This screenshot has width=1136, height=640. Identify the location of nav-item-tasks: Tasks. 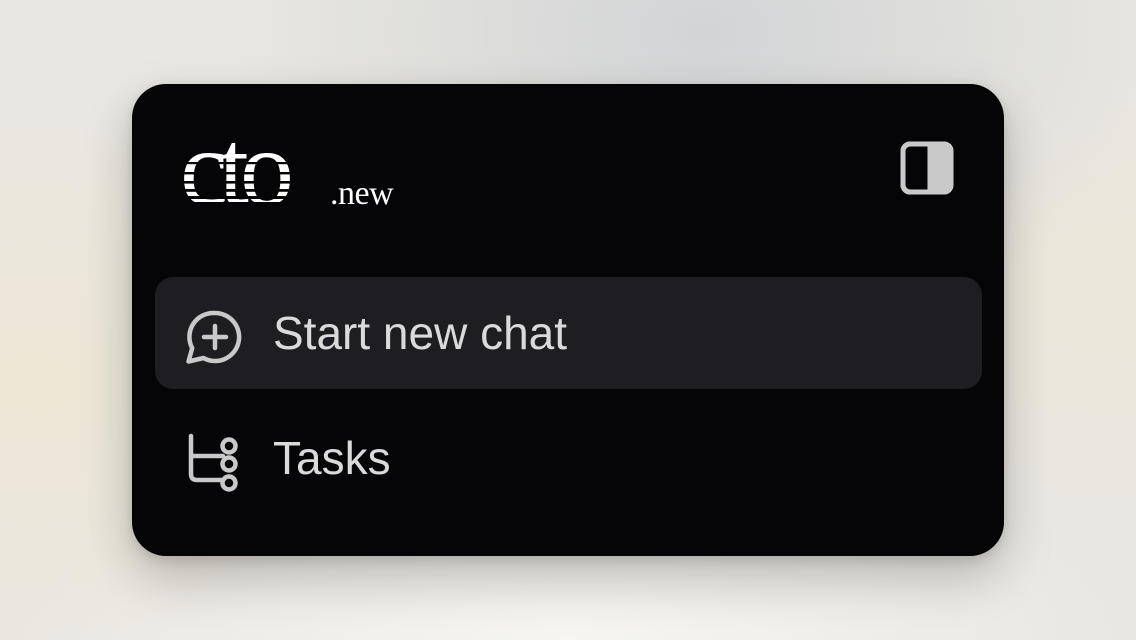
(568, 458).